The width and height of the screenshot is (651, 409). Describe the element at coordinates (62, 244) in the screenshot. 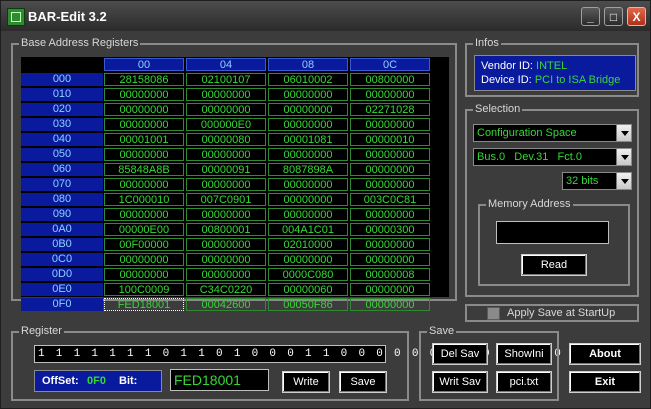

I see `row-address: 0B0` at that location.